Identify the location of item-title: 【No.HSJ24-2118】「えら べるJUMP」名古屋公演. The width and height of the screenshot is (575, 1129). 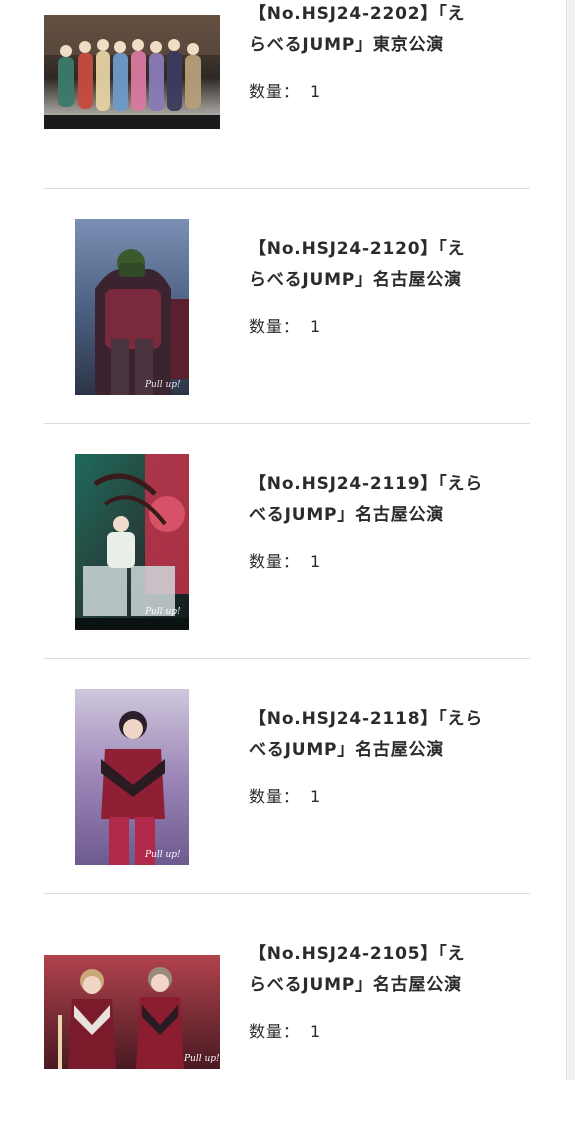
(389, 735).